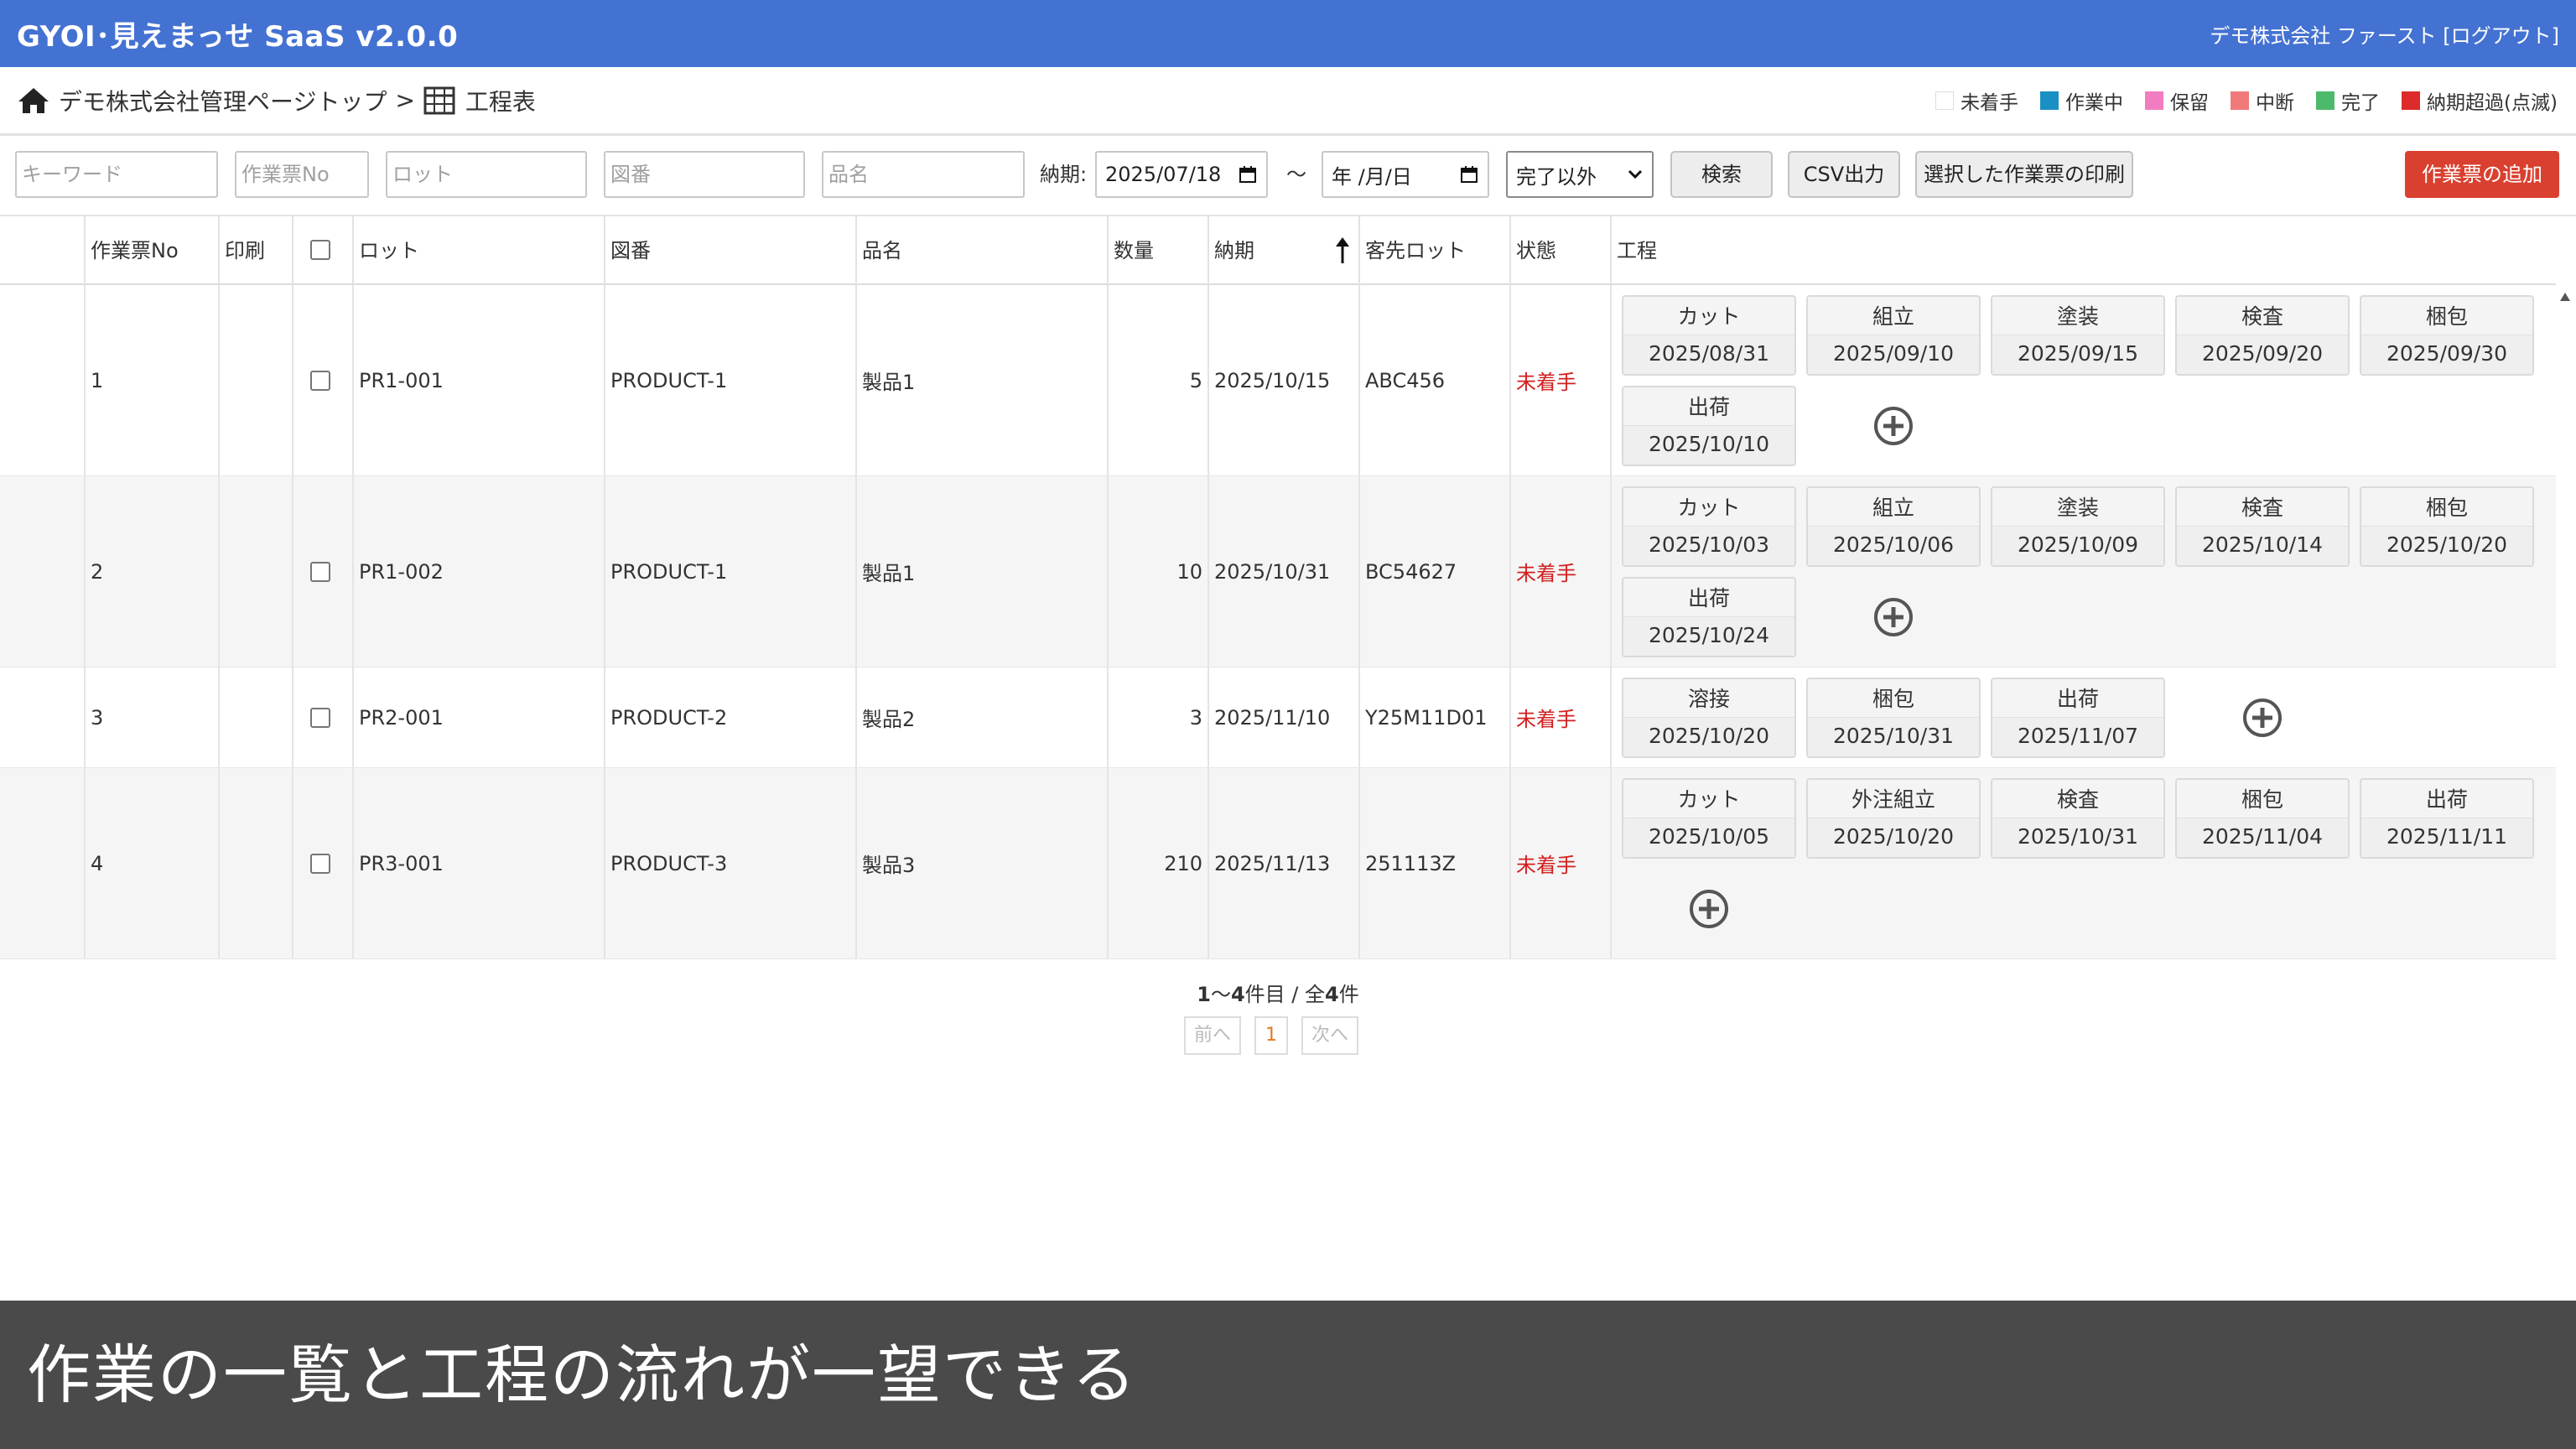 This screenshot has height=1449, width=2576. Describe the element at coordinates (2446, 837) in the screenshot. I see `process-step-date: 2025/11/11` at that location.